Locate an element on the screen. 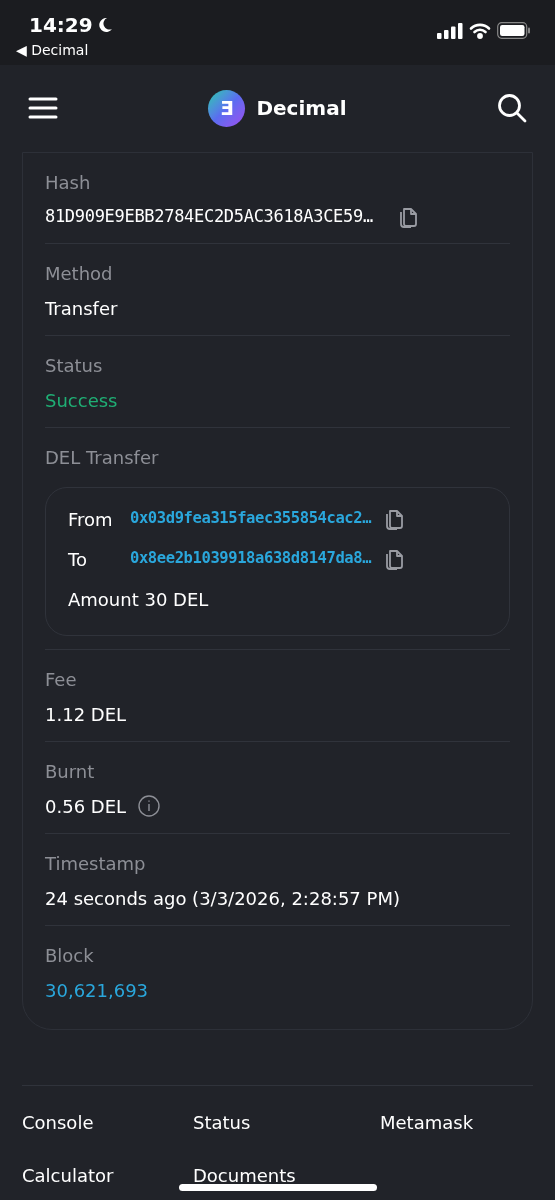 The width and height of the screenshot is (555, 1200). search-icon is located at coordinates (512, 108).